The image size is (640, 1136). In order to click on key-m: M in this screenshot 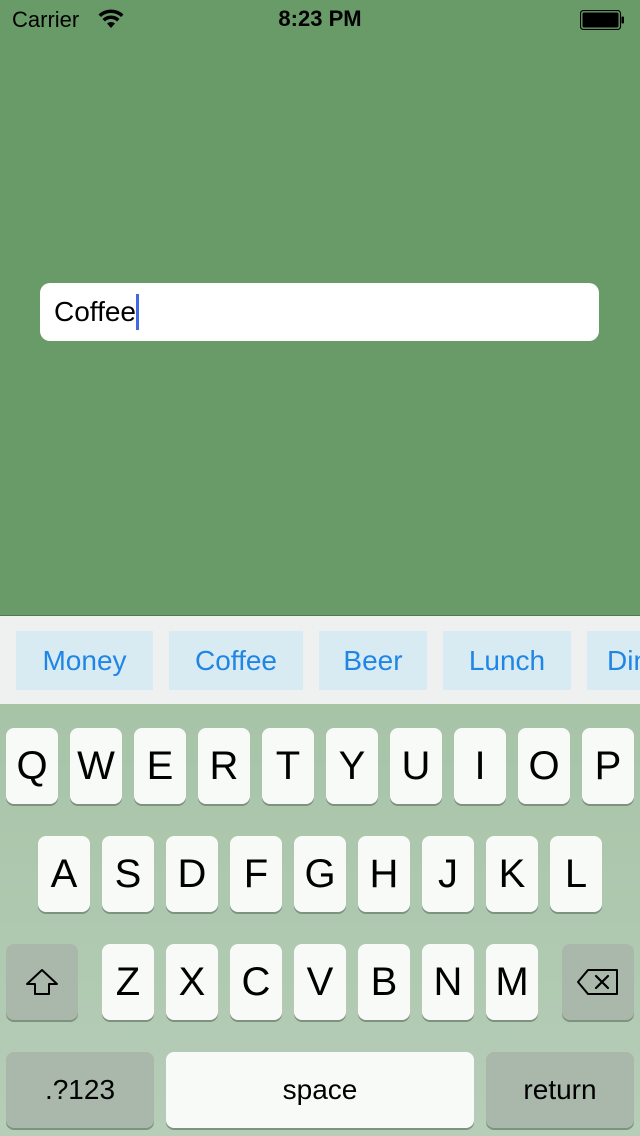, I will do `click(512, 982)`.